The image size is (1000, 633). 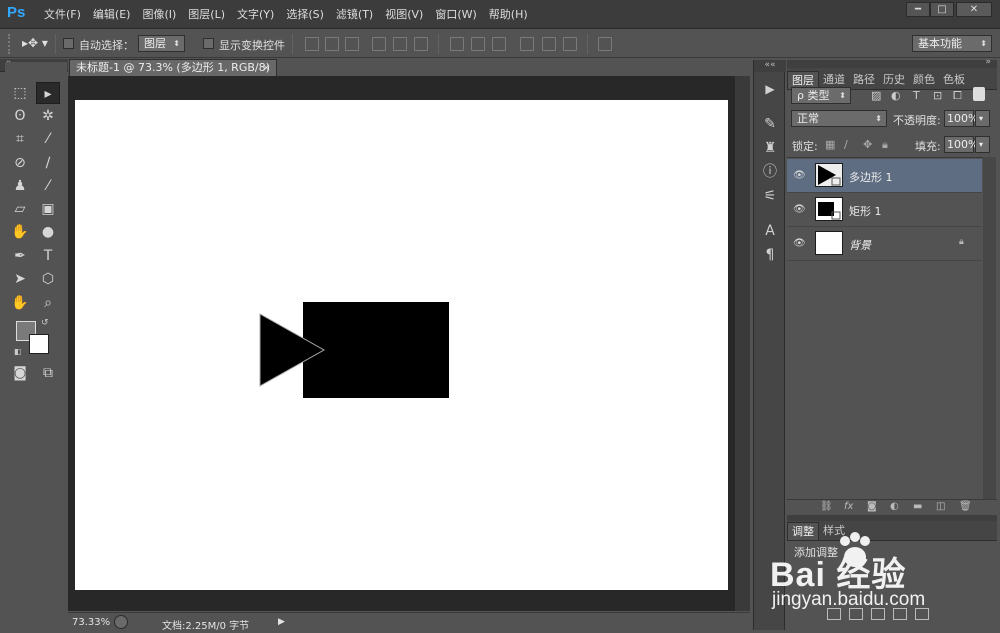 What do you see at coordinates (894, 506) in the screenshot?
I see `new-adjustment-icon: ◐` at bounding box center [894, 506].